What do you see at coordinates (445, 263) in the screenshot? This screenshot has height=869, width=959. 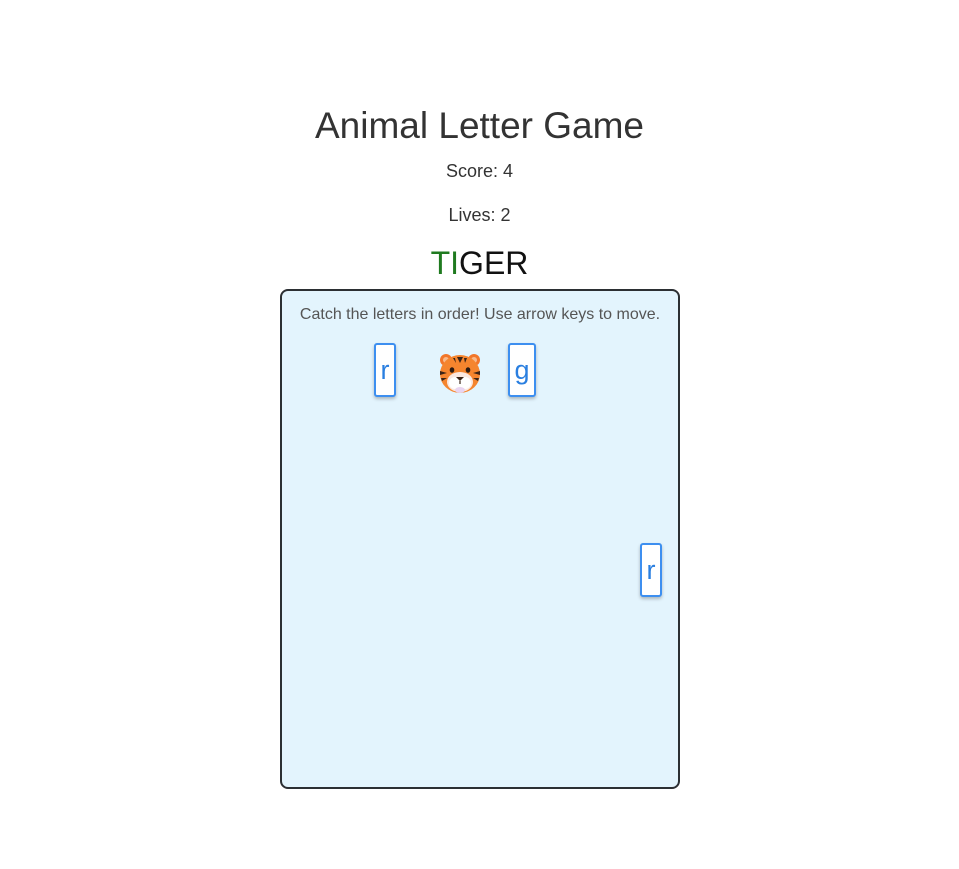 I see `caught-letters: TI` at bounding box center [445, 263].